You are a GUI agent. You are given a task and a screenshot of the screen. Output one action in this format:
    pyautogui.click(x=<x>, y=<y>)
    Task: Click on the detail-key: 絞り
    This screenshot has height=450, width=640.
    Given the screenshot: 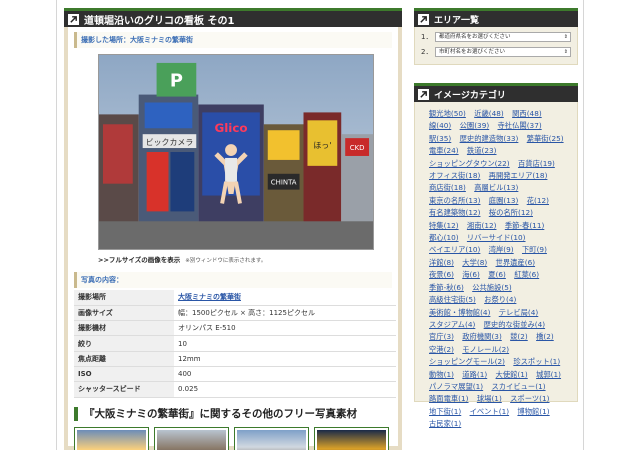 What is the action you would take?
    pyautogui.click(x=124, y=343)
    